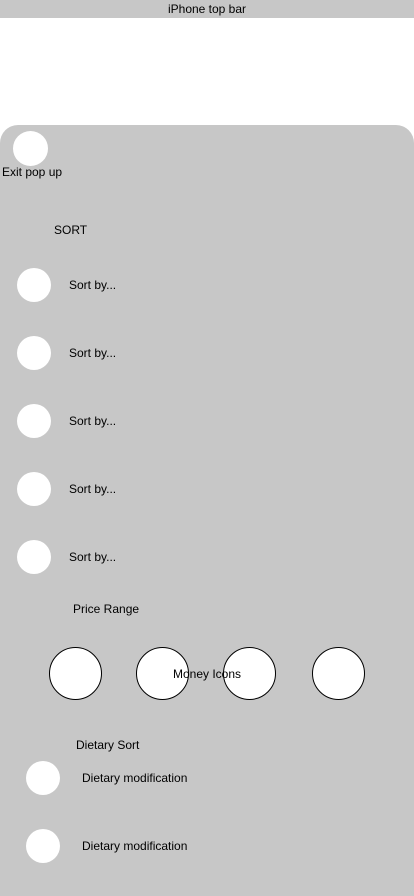 This screenshot has height=896, width=414. What do you see at coordinates (108, 745) in the screenshot?
I see `dietary-sort-heading: Dietary Sort` at bounding box center [108, 745].